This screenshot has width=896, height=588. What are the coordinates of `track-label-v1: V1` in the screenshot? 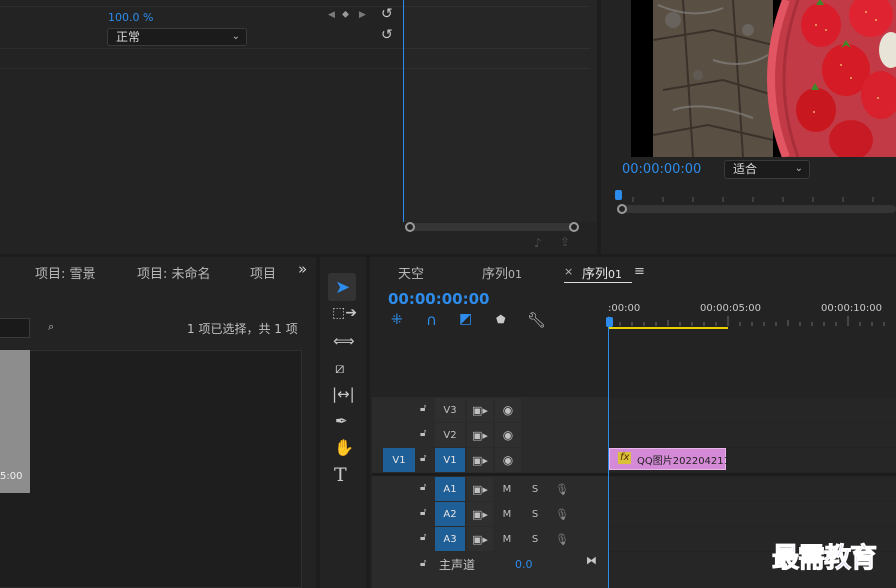 It's located at (450, 460).